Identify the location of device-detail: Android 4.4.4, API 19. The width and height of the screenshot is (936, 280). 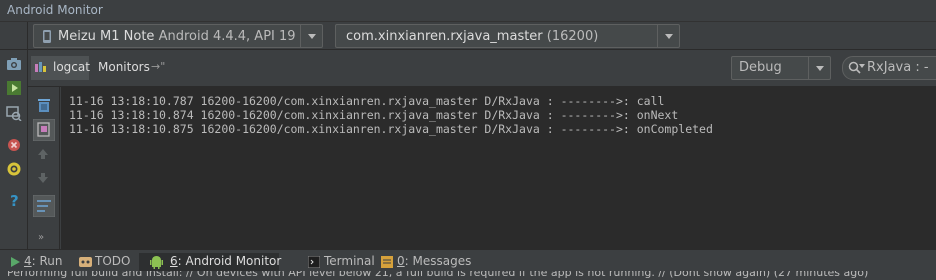
(227, 36).